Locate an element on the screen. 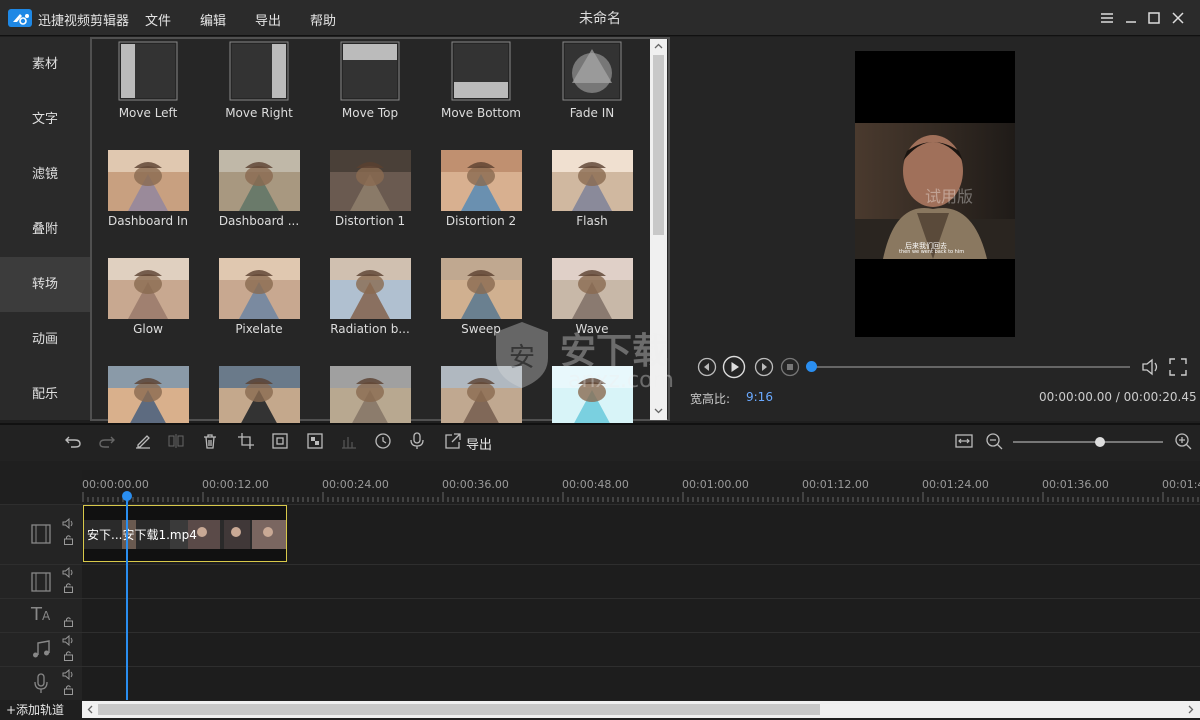 This screenshot has width=1200, height=720. document-title: 未命名 is located at coordinates (600, 19).